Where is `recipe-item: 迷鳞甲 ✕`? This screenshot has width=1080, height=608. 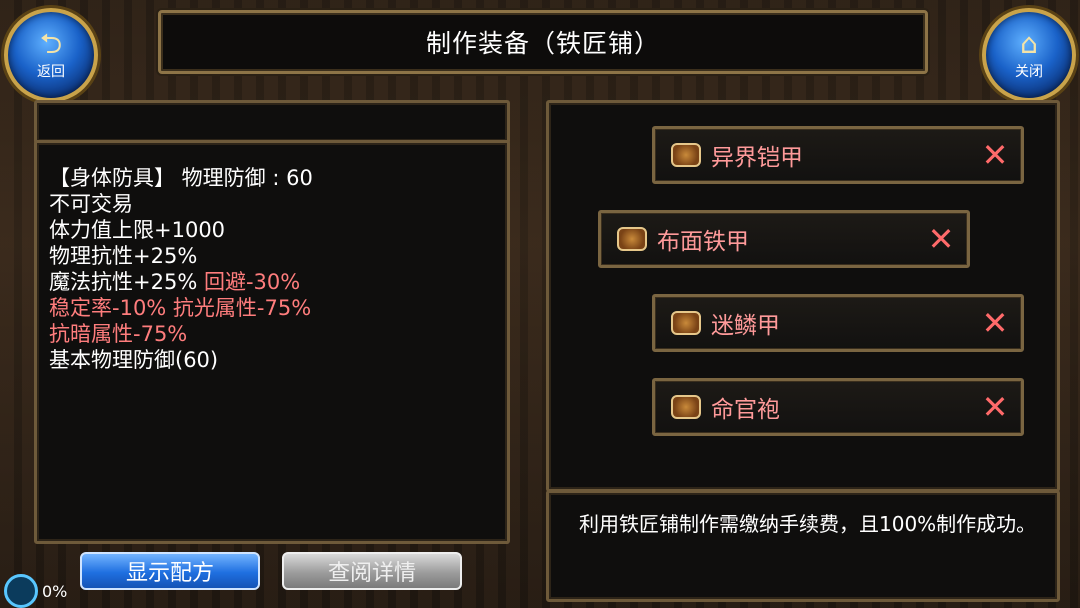
recipe-item: 迷鳞甲 ✕ is located at coordinates (838, 323).